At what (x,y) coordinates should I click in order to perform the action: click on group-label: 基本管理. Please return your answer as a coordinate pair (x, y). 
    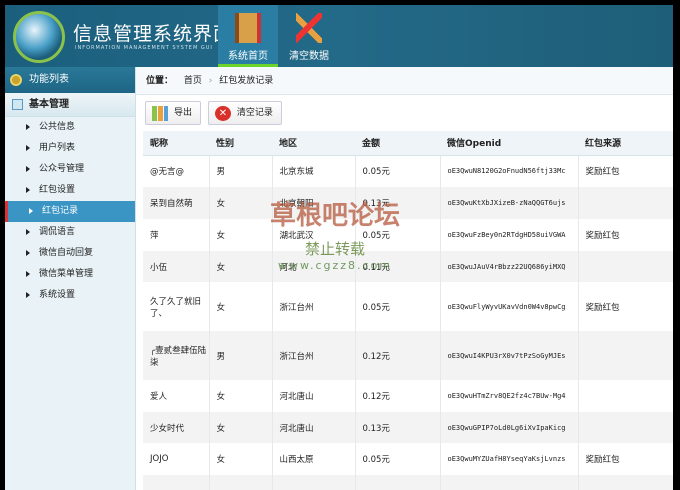
    Looking at the image, I should click on (49, 104).